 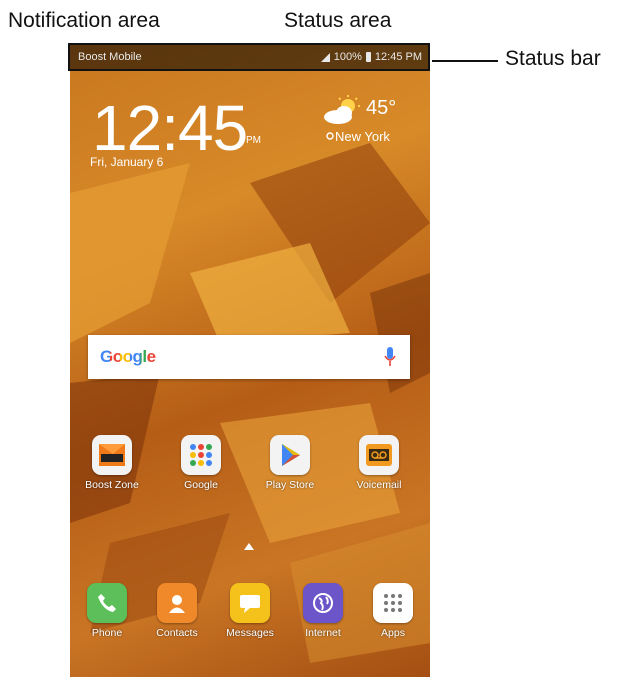 I want to click on clock-time: 12:45, so click(x=170, y=128).